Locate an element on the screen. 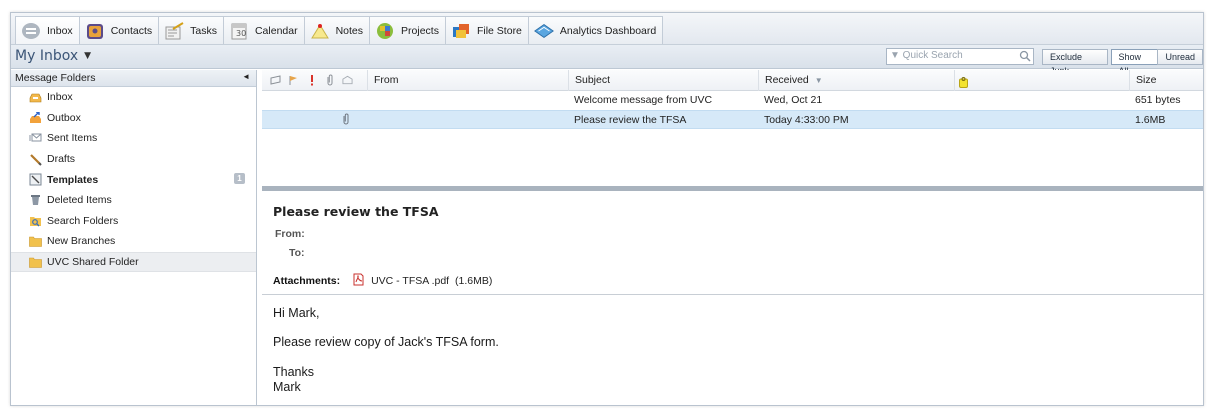 The image size is (1209, 410). unread-count-badge: 1 is located at coordinates (239, 179).